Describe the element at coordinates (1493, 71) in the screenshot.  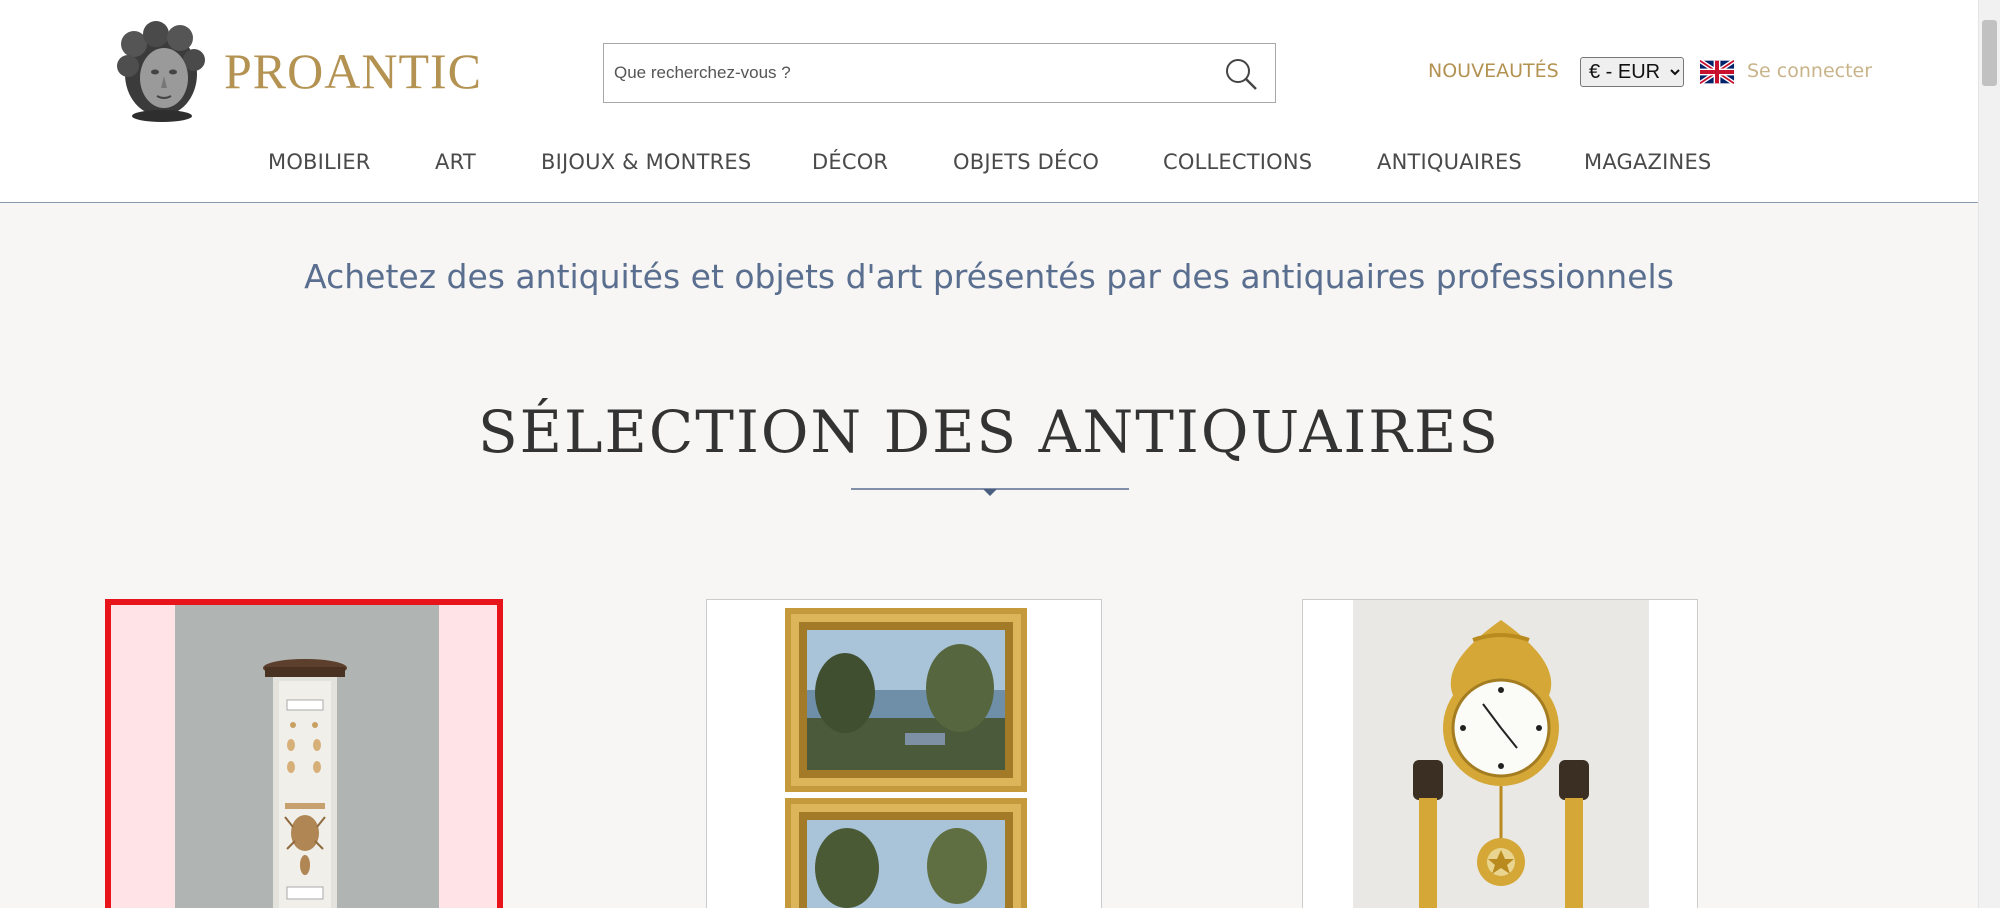
I see `new-arrivals-link: NOUVEAUTÉS` at that location.